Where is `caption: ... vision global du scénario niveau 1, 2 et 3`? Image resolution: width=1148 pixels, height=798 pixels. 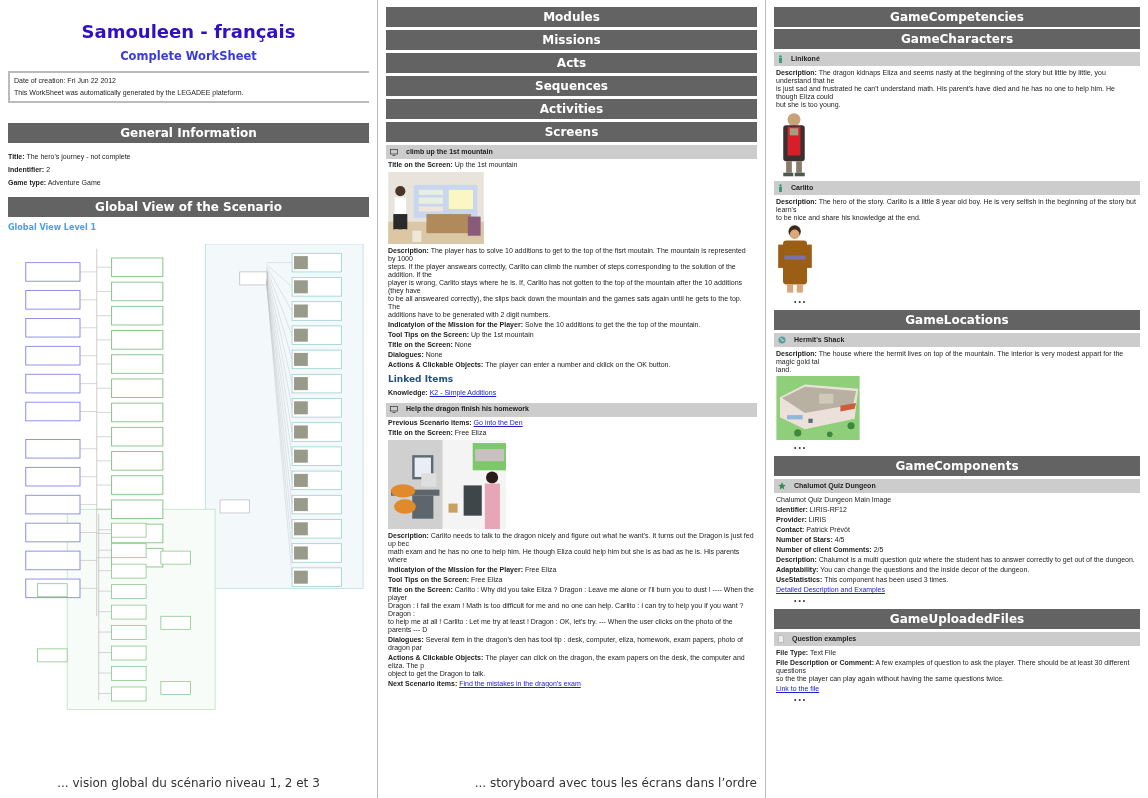
caption: ... vision global du scénario niveau 1, 2 et 3 is located at coordinates (188, 783).